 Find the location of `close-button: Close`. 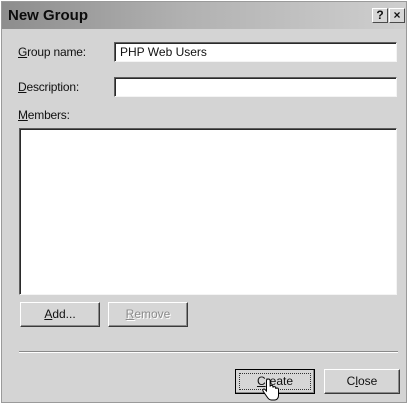

close-button: Close is located at coordinates (362, 381).